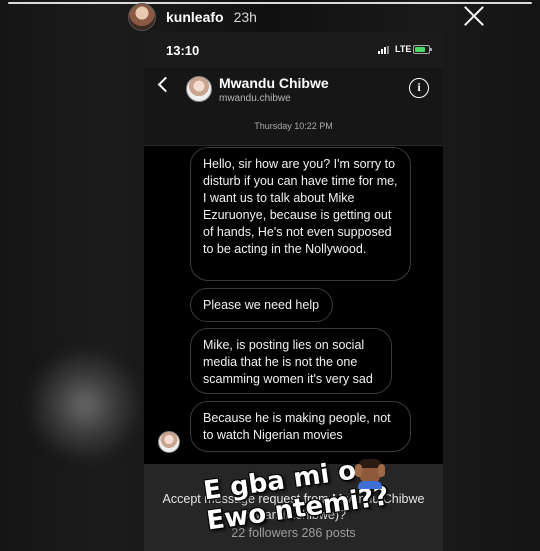 Image resolution: width=540 pixels, height=551 pixels. I want to click on blurred-background-shape, so click(85, 405).